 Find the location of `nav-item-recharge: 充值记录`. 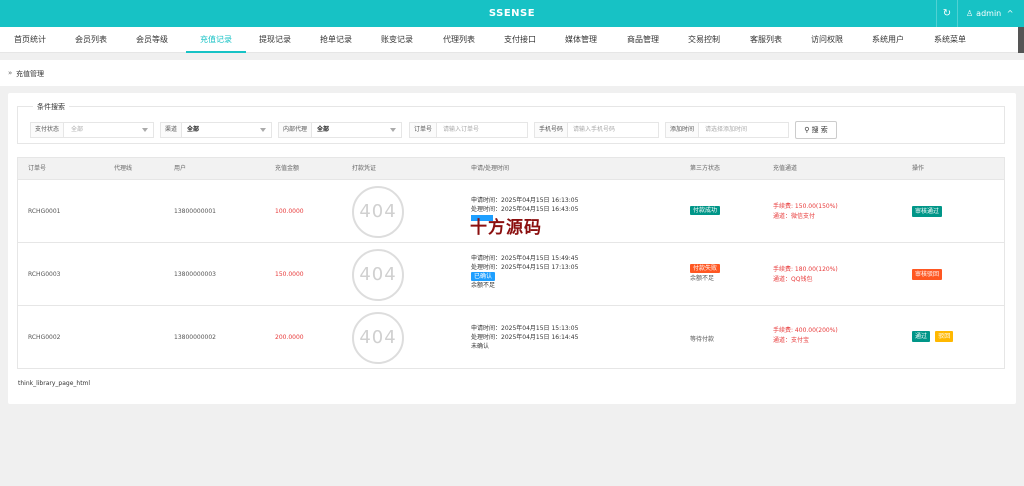

nav-item-recharge: 充值记录 is located at coordinates (216, 40).